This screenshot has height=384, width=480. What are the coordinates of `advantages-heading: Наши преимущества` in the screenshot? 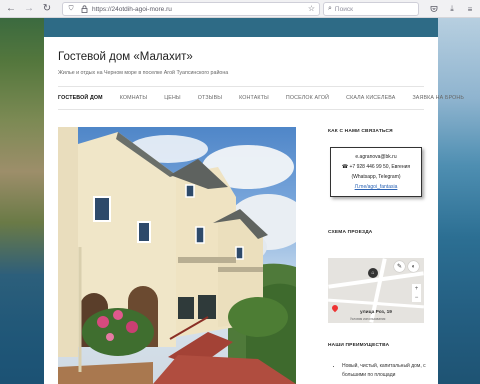 It's located at (359, 345).